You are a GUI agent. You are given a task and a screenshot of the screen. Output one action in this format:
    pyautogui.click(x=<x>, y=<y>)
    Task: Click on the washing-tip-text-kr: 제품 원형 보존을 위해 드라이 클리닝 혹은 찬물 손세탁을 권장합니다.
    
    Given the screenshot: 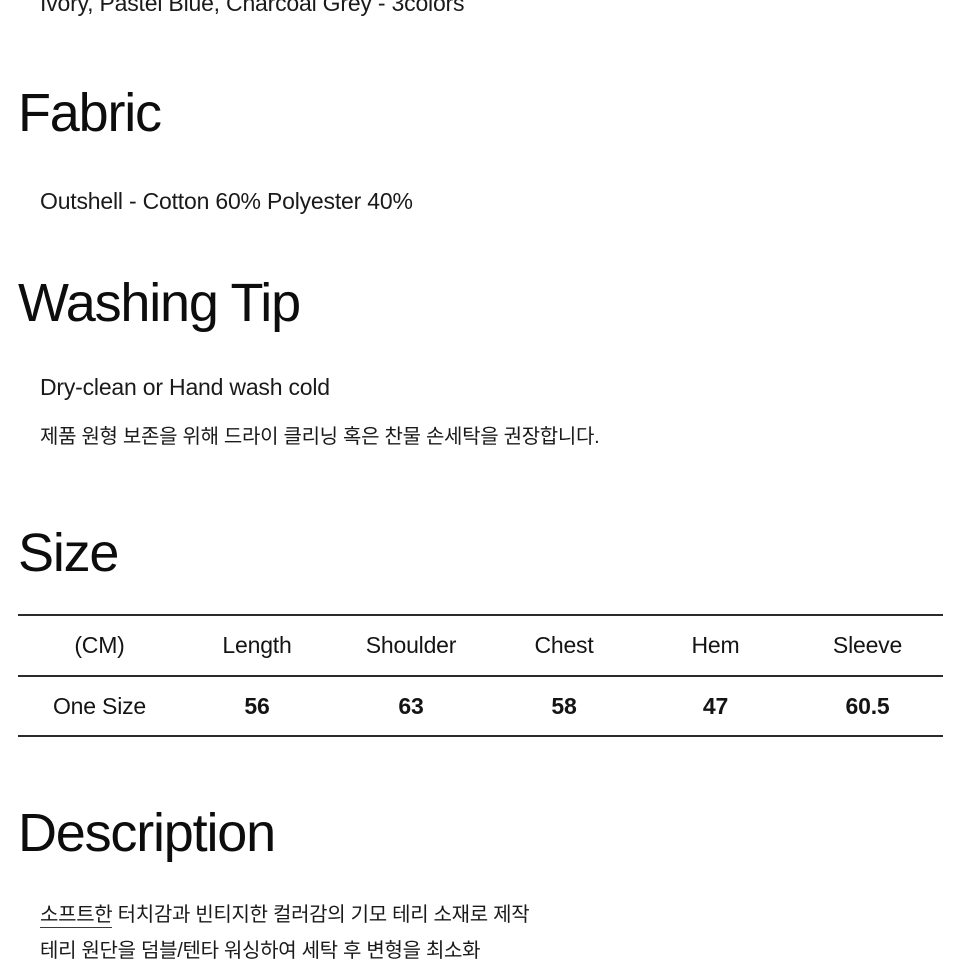 What is the action you would take?
    pyautogui.click(x=320, y=437)
    